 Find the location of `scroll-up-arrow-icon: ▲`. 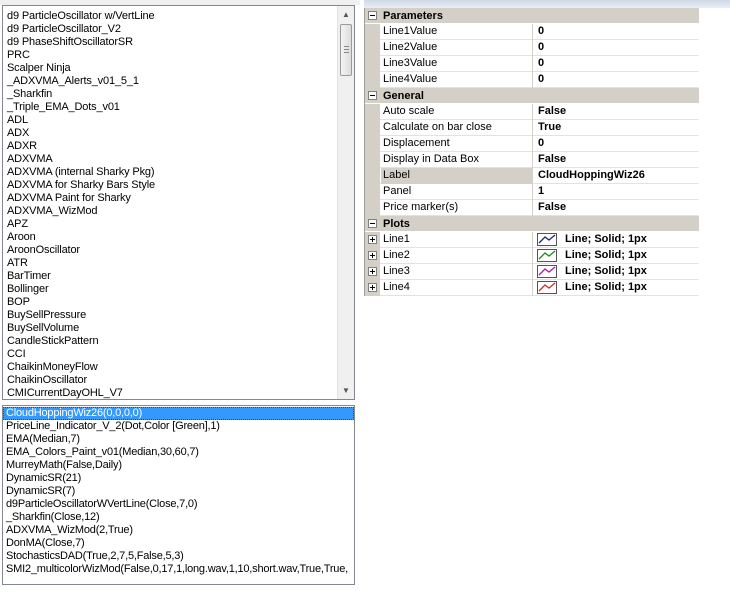

scroll-up-arrow-icon: ▲ is located at coordinates (346, 14).